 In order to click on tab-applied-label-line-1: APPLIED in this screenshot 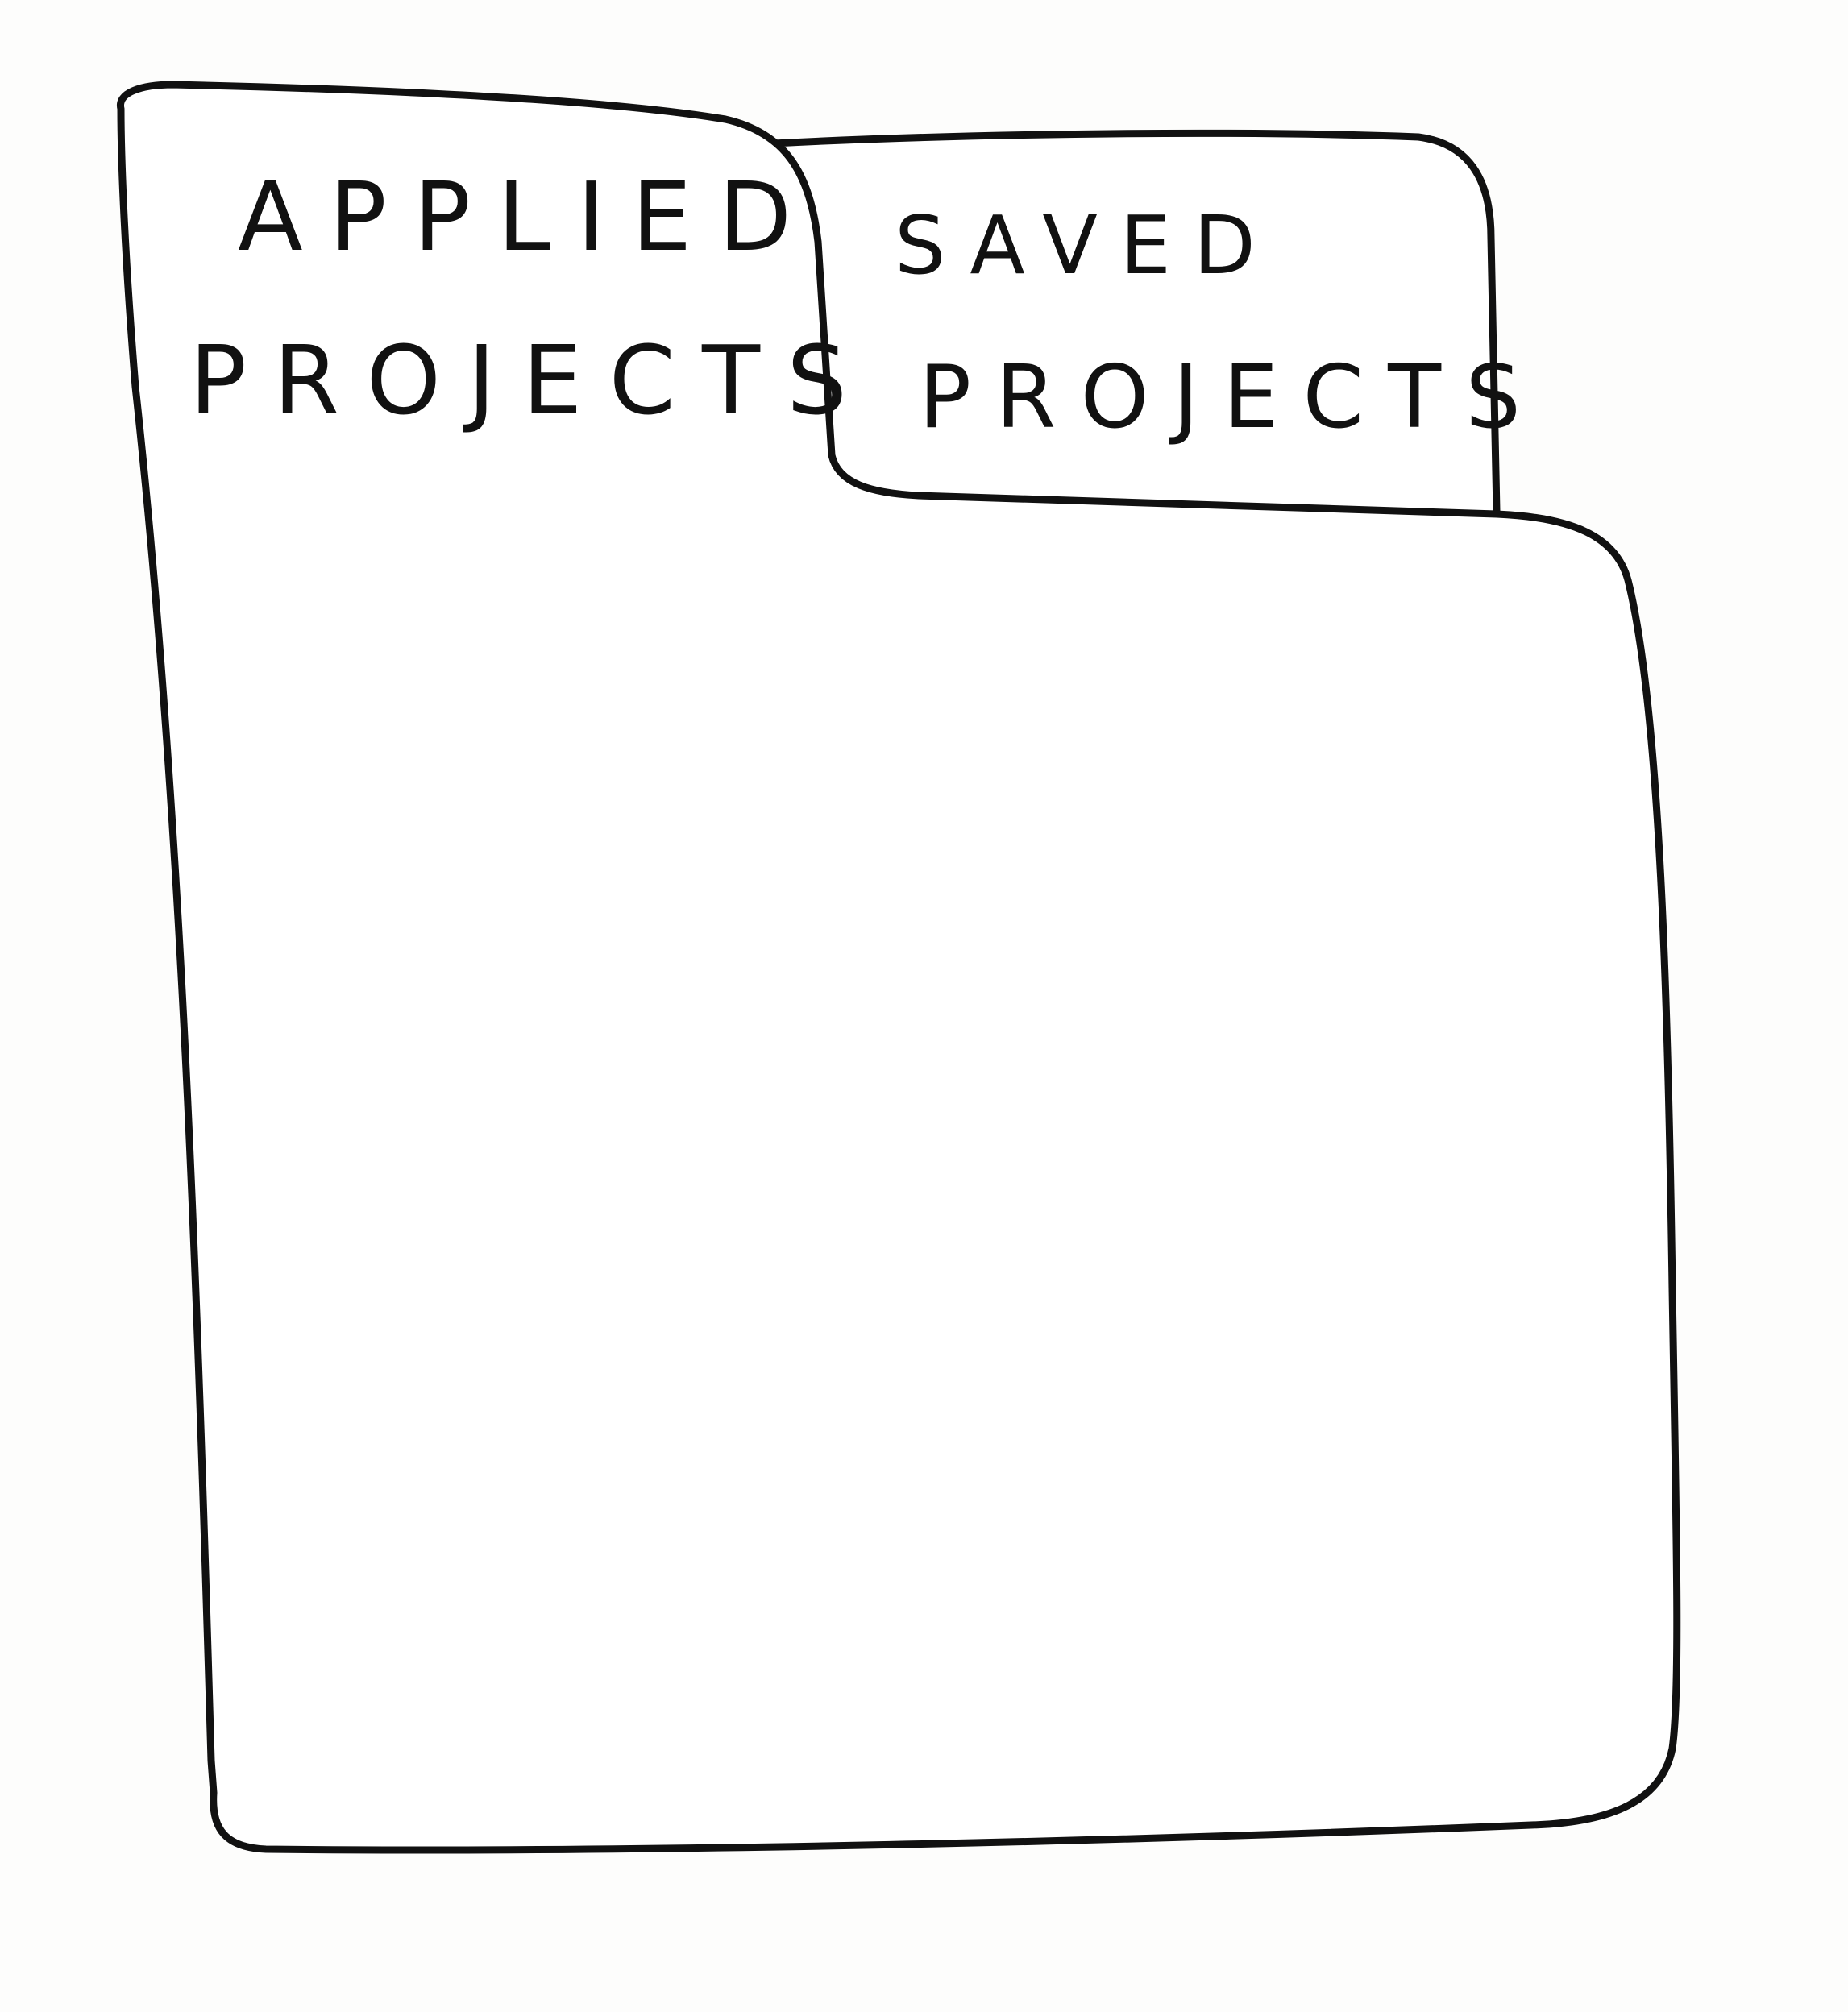, I will do `click(528, 216)`.